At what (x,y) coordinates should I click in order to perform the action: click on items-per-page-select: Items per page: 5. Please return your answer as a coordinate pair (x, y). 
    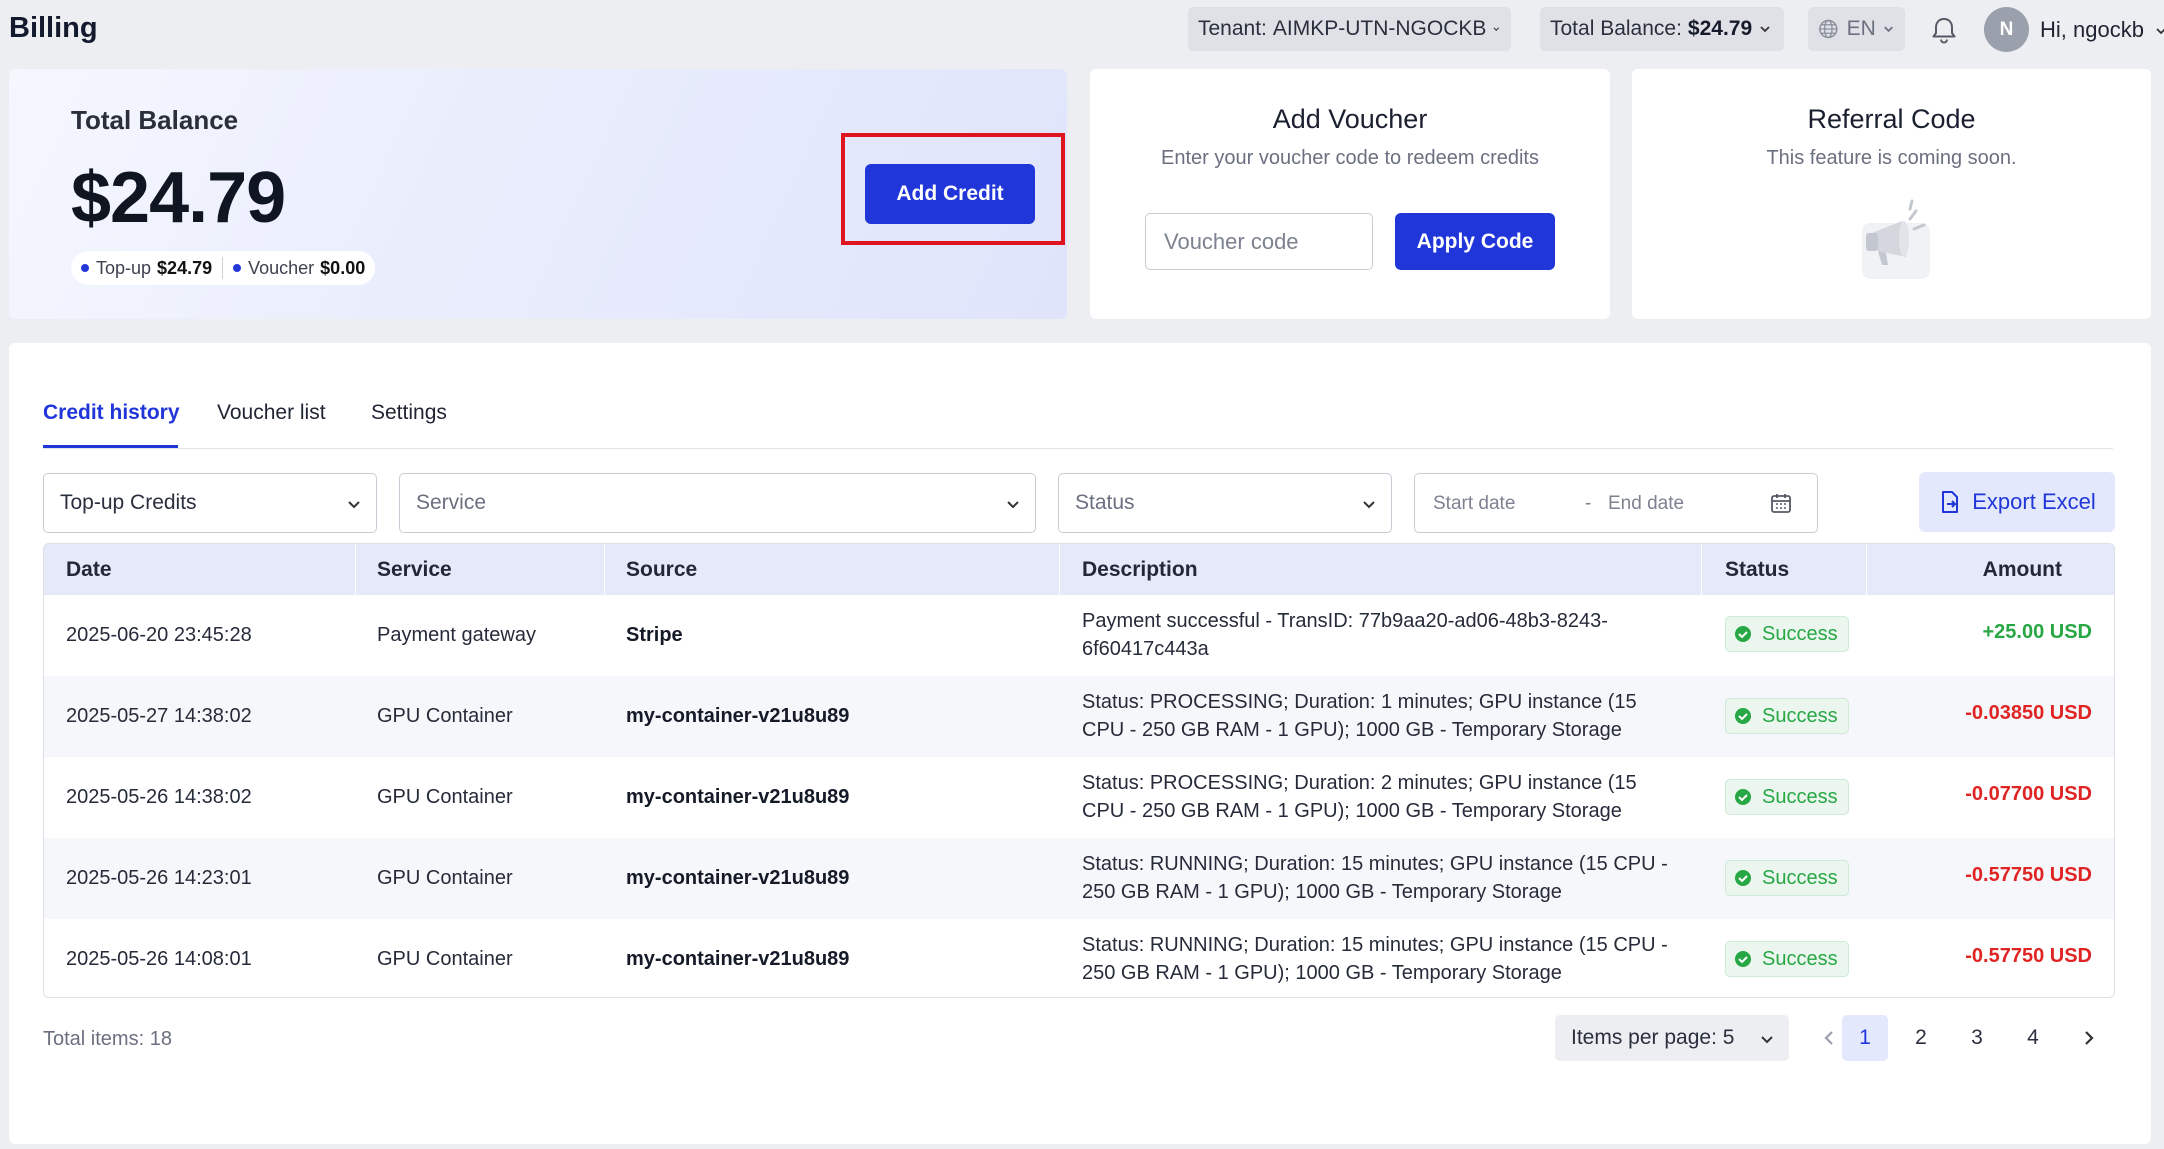
    Looking at the image, I should click on (1672, 1038).